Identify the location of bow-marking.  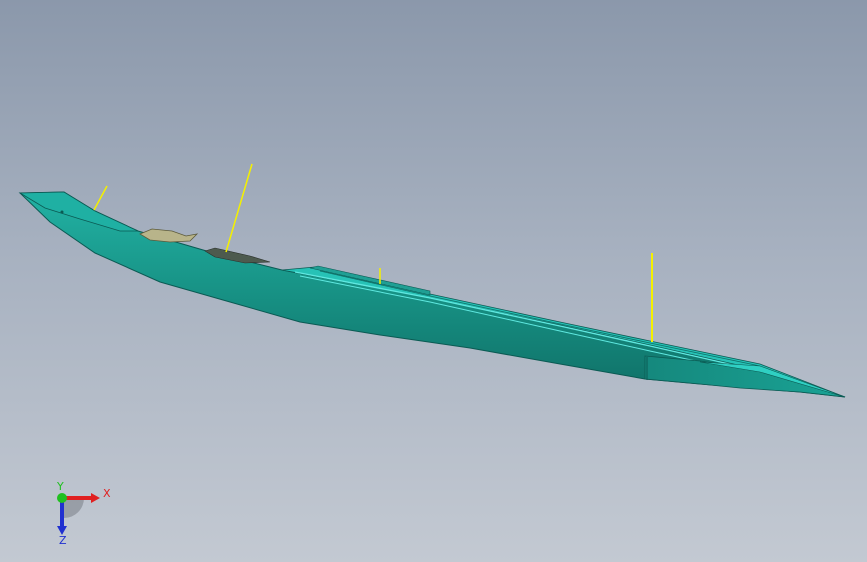
(62, 212).